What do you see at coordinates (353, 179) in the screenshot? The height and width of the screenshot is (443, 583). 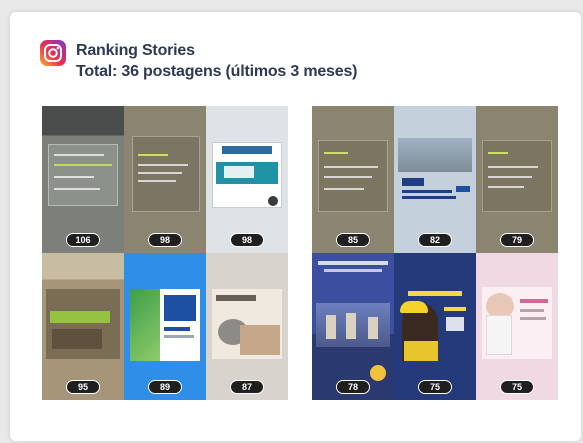 I see `story-thumbnail: 85` at bounding box center [353, 179].